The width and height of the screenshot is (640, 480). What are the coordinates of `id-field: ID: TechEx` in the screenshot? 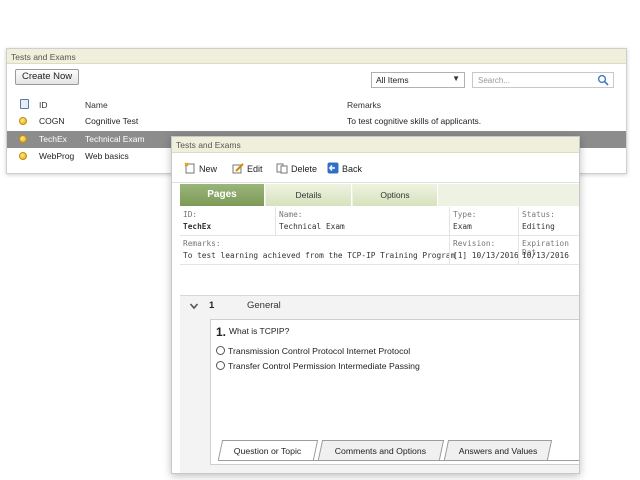 It's located at (197, 220).